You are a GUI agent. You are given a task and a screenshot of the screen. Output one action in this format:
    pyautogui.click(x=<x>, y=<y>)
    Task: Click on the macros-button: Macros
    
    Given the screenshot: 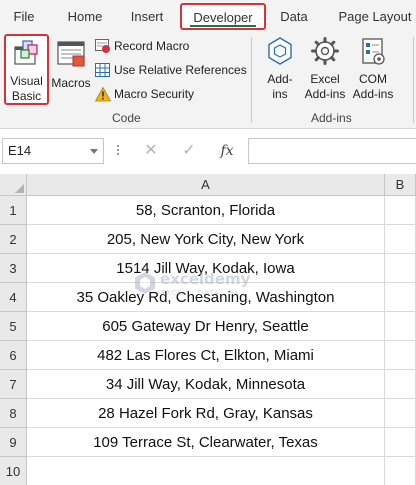 What is the action you would take?
    pyautogui.click(x=71, y=70)
    